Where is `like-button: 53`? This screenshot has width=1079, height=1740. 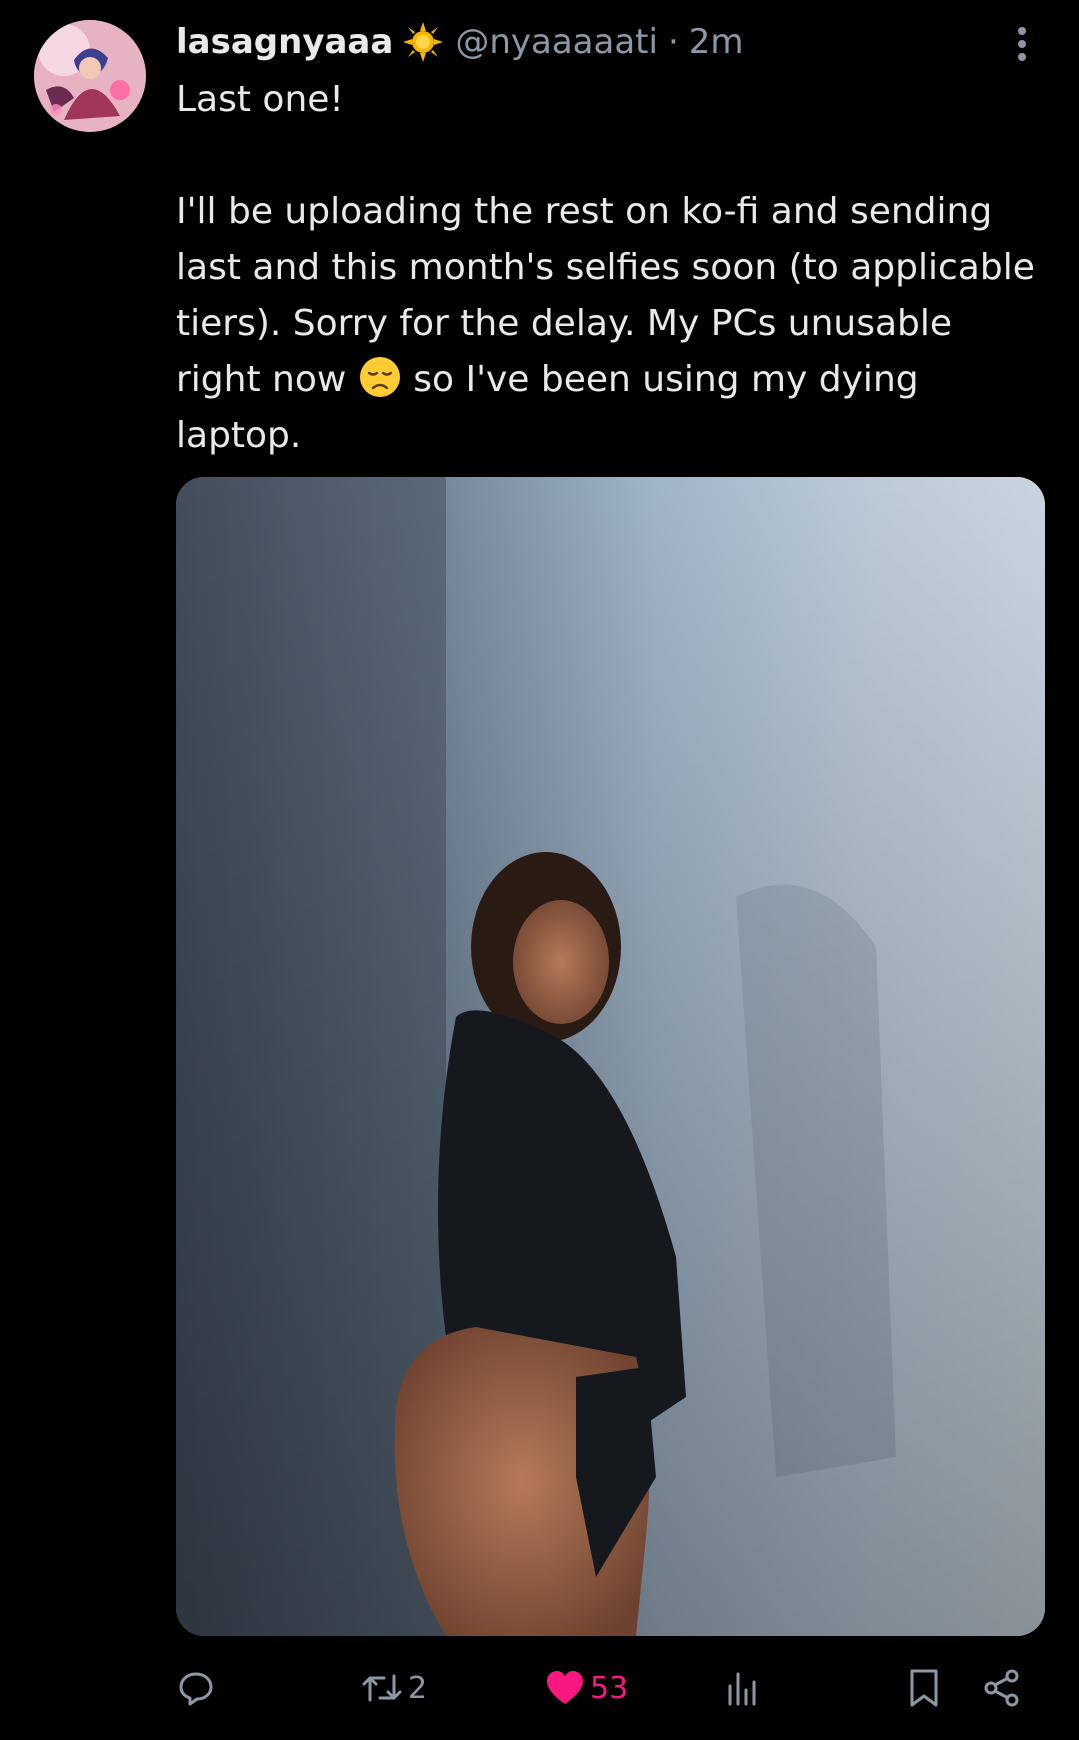
like-button: 53 is located at coordinates (586, 1688).